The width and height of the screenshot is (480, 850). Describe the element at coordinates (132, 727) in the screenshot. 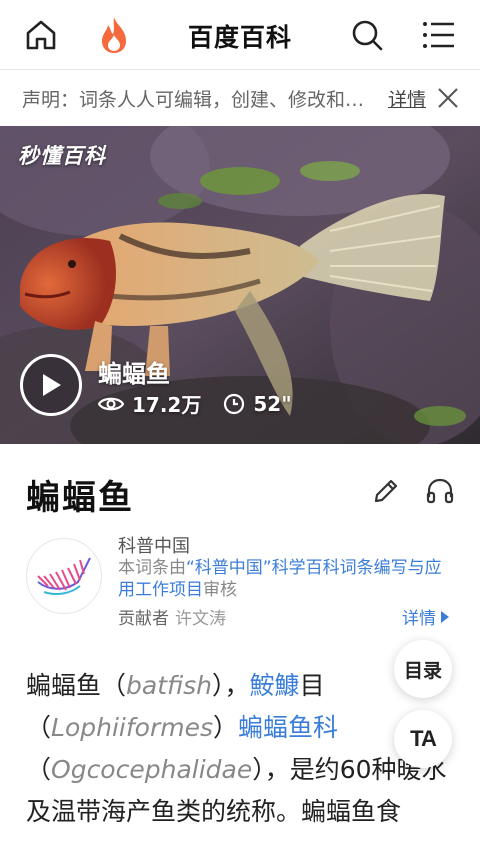

I see `latin-order-name: Lophiiformes` at that location.